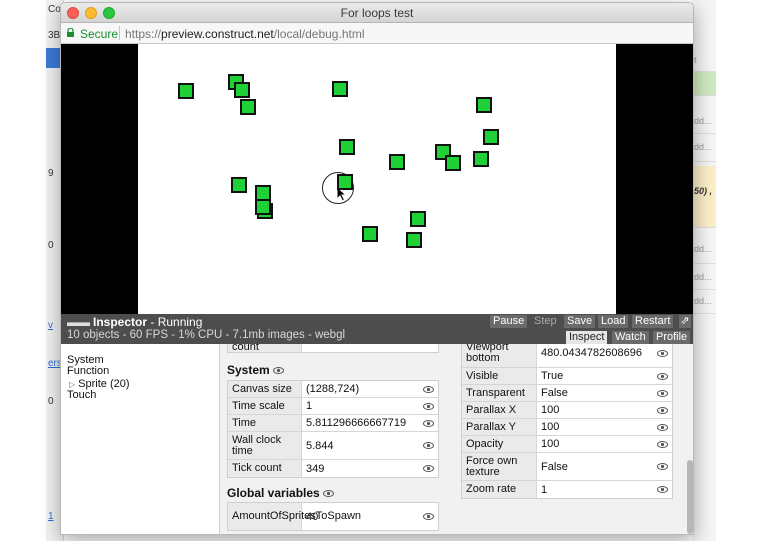 The height and width of the screenshot is (541, 763). I want to click on property-name: Parallax Y, so click(499, 427).